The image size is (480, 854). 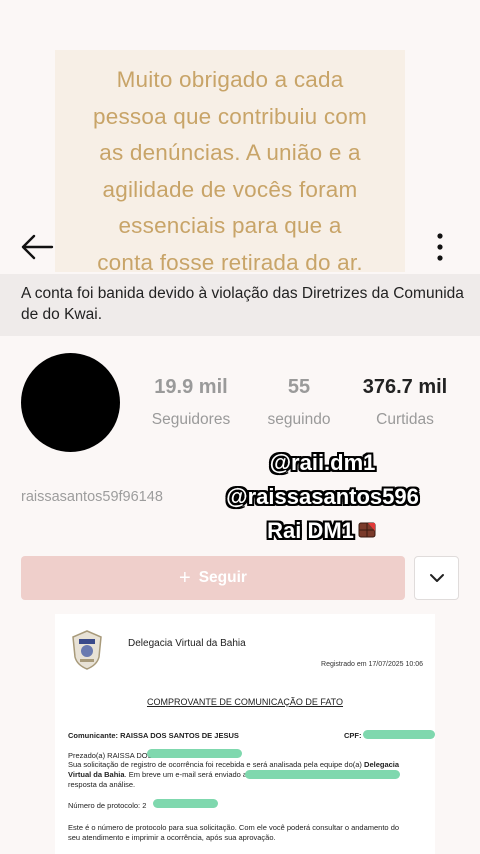 What do you see at coordinates (92, 497) in the screenshot?
I see `username: raissasantos59f96148` at bounding box center [92, 497].